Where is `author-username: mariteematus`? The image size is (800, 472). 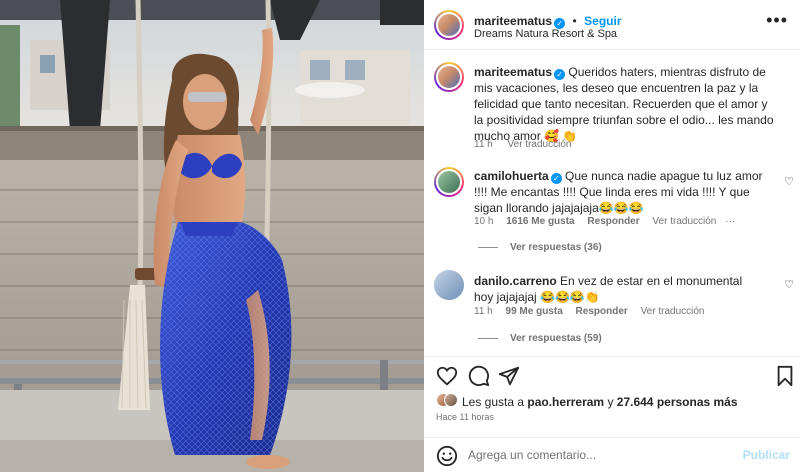
author-username: mariteematus is located at coordinates (513, 21).